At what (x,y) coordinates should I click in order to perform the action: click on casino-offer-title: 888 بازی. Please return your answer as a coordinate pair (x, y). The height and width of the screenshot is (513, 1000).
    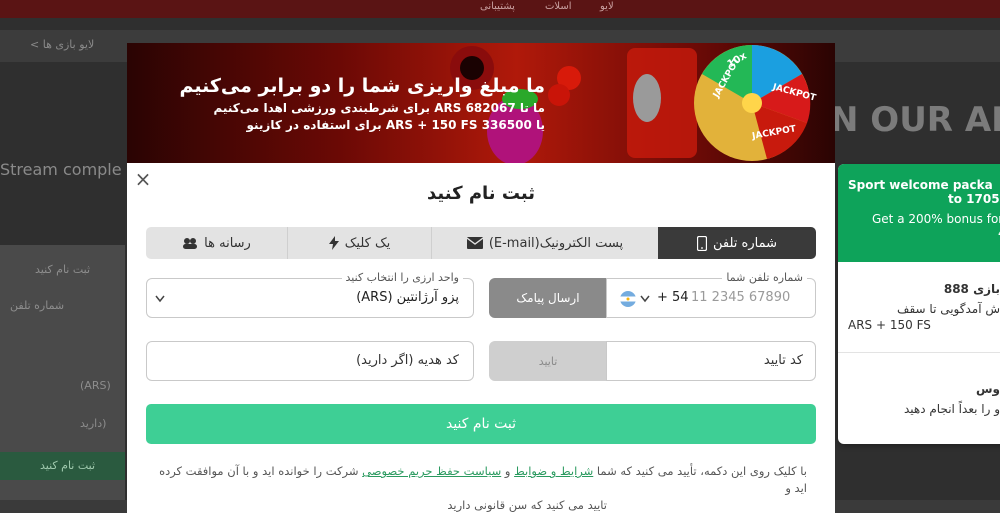
    Looking at the image, I should click on (971, 289).